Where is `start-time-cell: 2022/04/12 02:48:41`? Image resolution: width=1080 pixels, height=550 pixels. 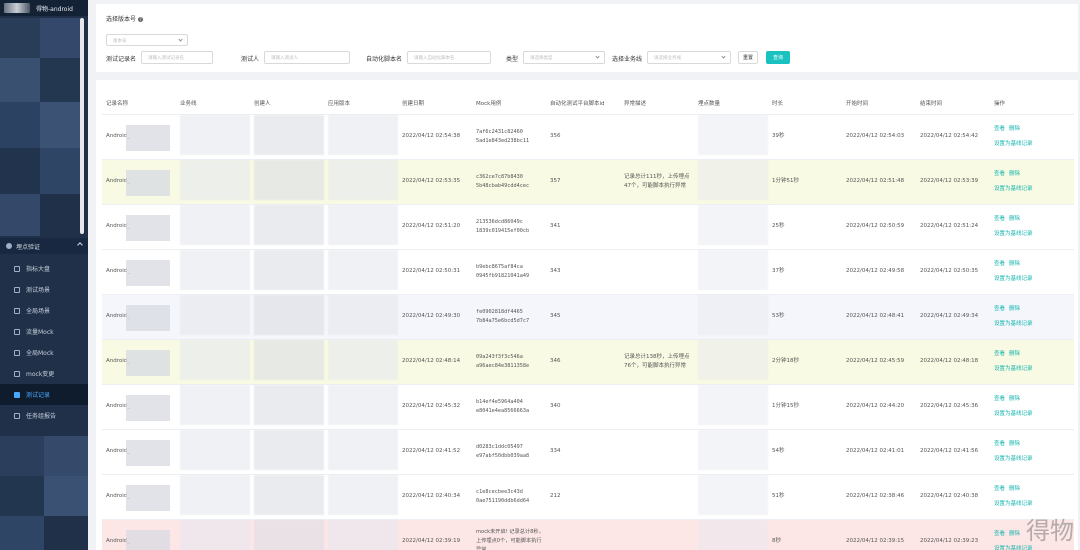
start-time-cell: 2022/04/12 02:48:41 is located at coordinates (879, 317).